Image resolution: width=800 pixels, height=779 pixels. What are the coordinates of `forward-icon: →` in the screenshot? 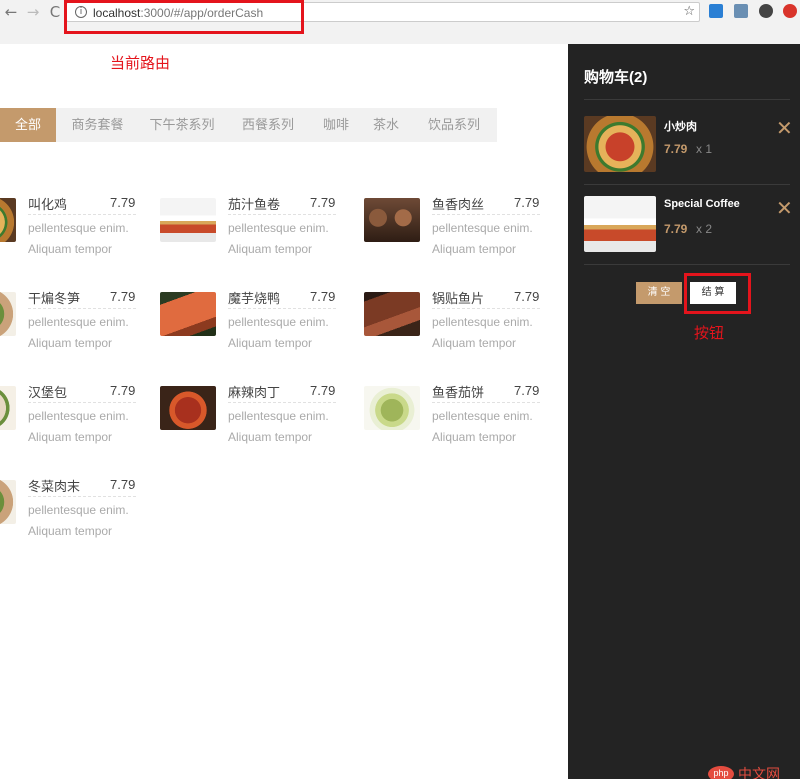 It's located at (33, 12).